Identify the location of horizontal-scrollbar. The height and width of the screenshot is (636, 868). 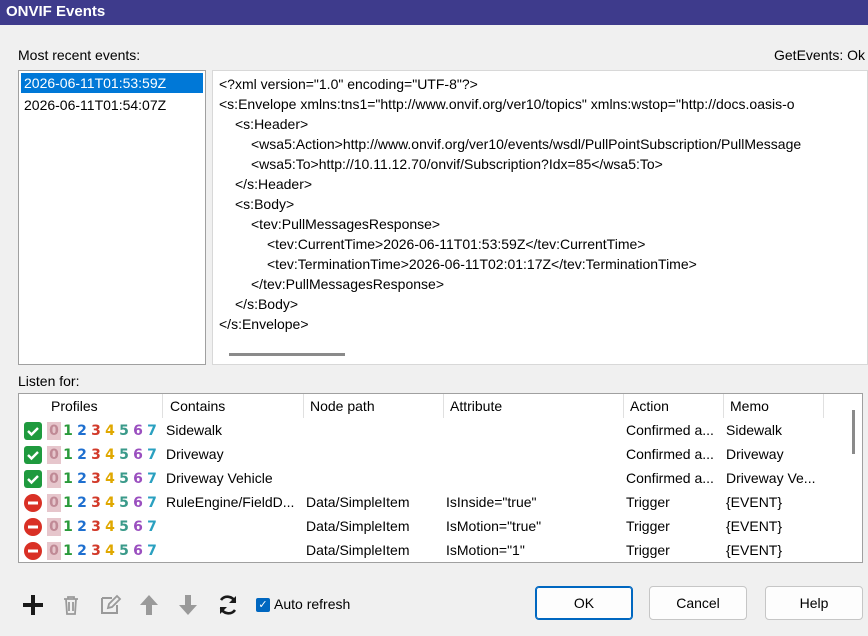
(287, 354).